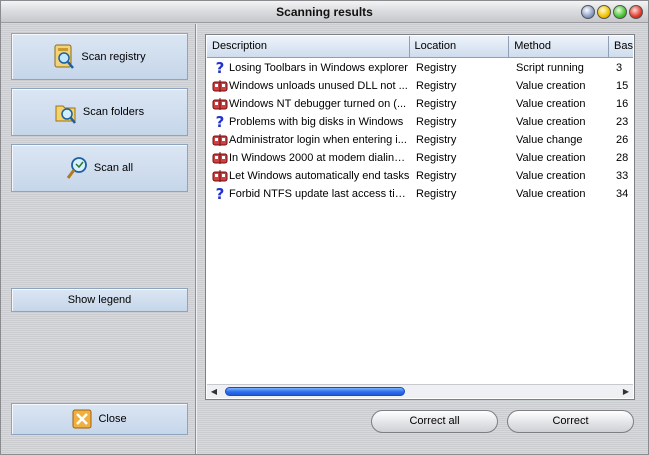 The height and width of the screenshot is (455, 649). I want to click on scroll-right-arrow-icon: ▶, so click(626, 391).